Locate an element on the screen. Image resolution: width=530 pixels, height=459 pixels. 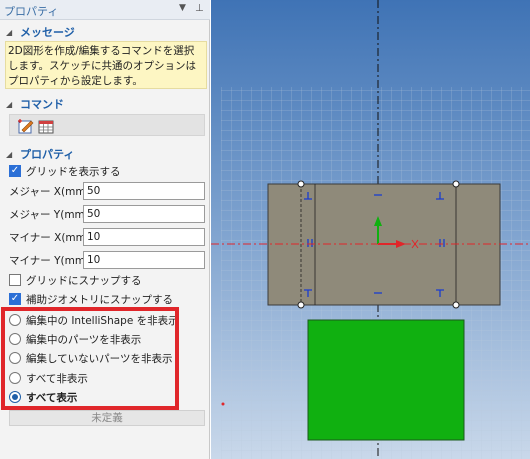
message-section-label: メッセージ is located at coordinates (47, 32).